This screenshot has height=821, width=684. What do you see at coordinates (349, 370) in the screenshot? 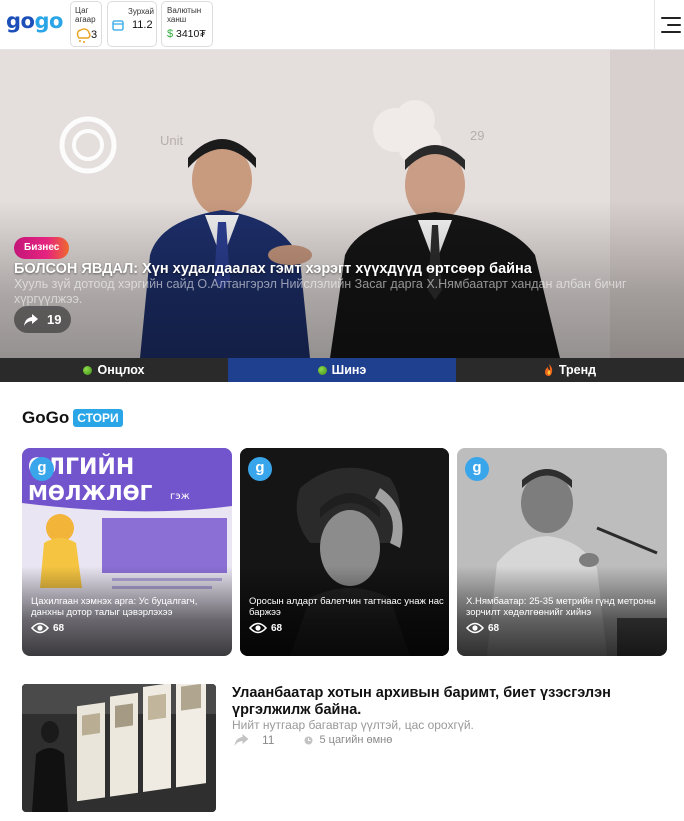
I see `tab-label: Шинэ` at bounding box center [349, 370].